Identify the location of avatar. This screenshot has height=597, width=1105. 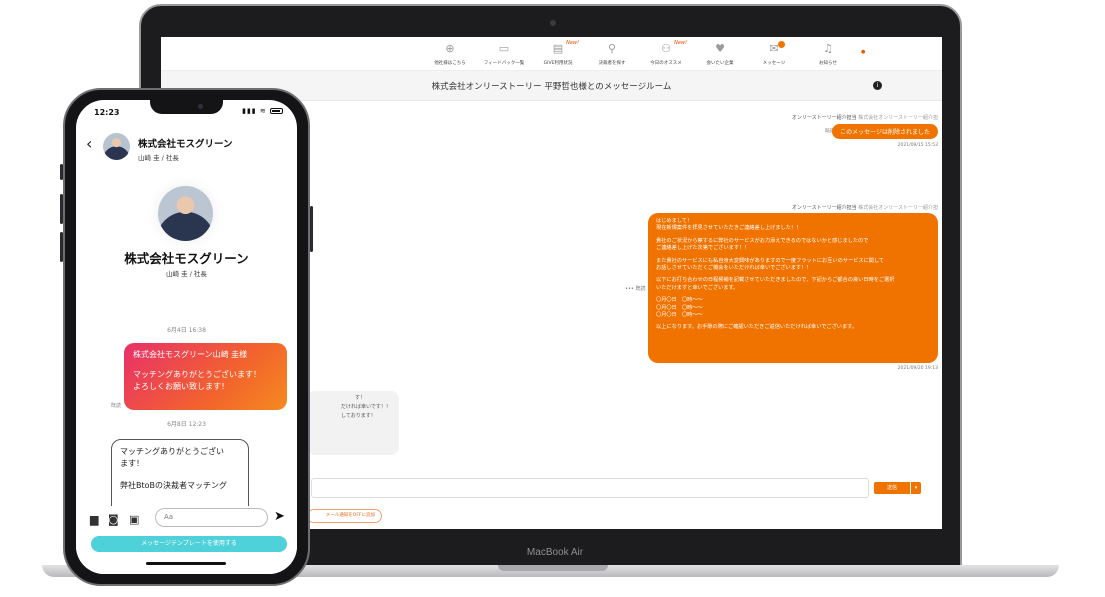
(116, 146).